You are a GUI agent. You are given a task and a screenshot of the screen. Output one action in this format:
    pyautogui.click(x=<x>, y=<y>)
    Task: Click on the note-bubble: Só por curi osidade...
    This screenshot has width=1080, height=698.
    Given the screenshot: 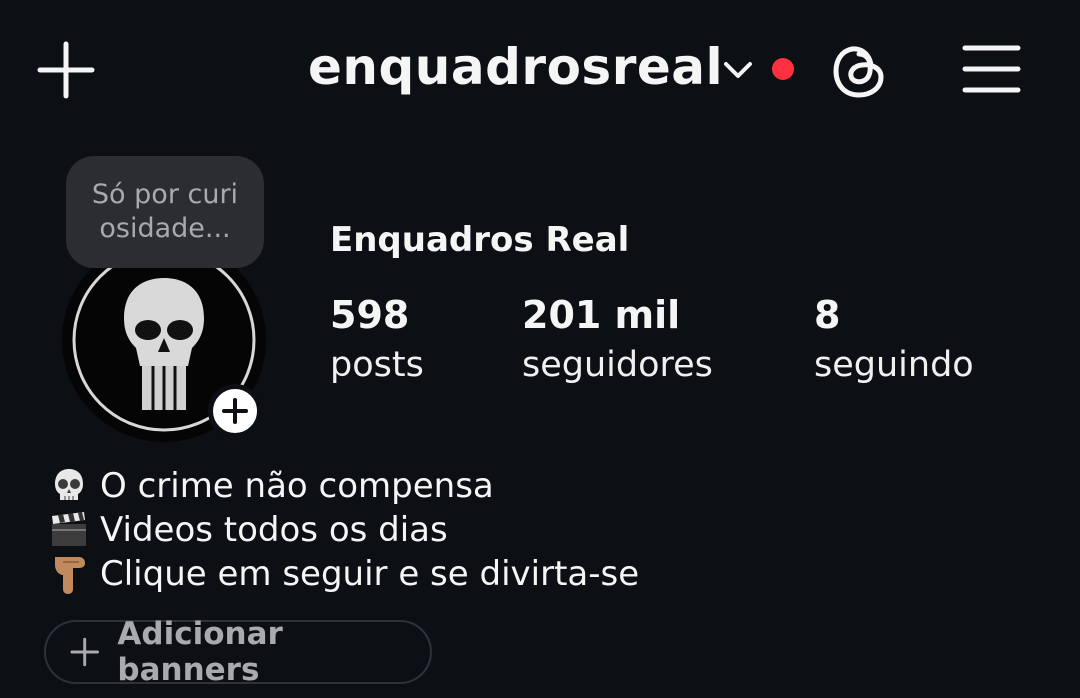 What is the action you would take?
    pyautogui.click(x=165, y=212)
    